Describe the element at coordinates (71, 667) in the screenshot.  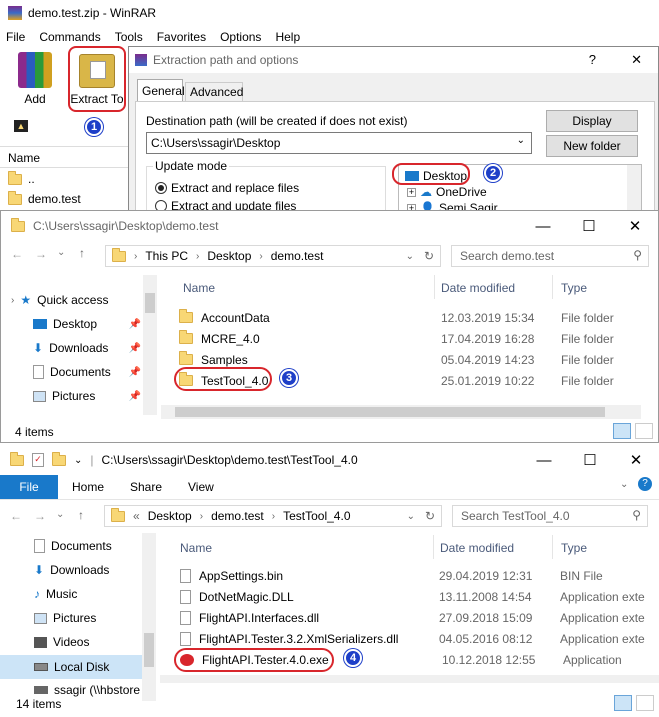
I see `nav-local-disk: Local Disk` at that location.